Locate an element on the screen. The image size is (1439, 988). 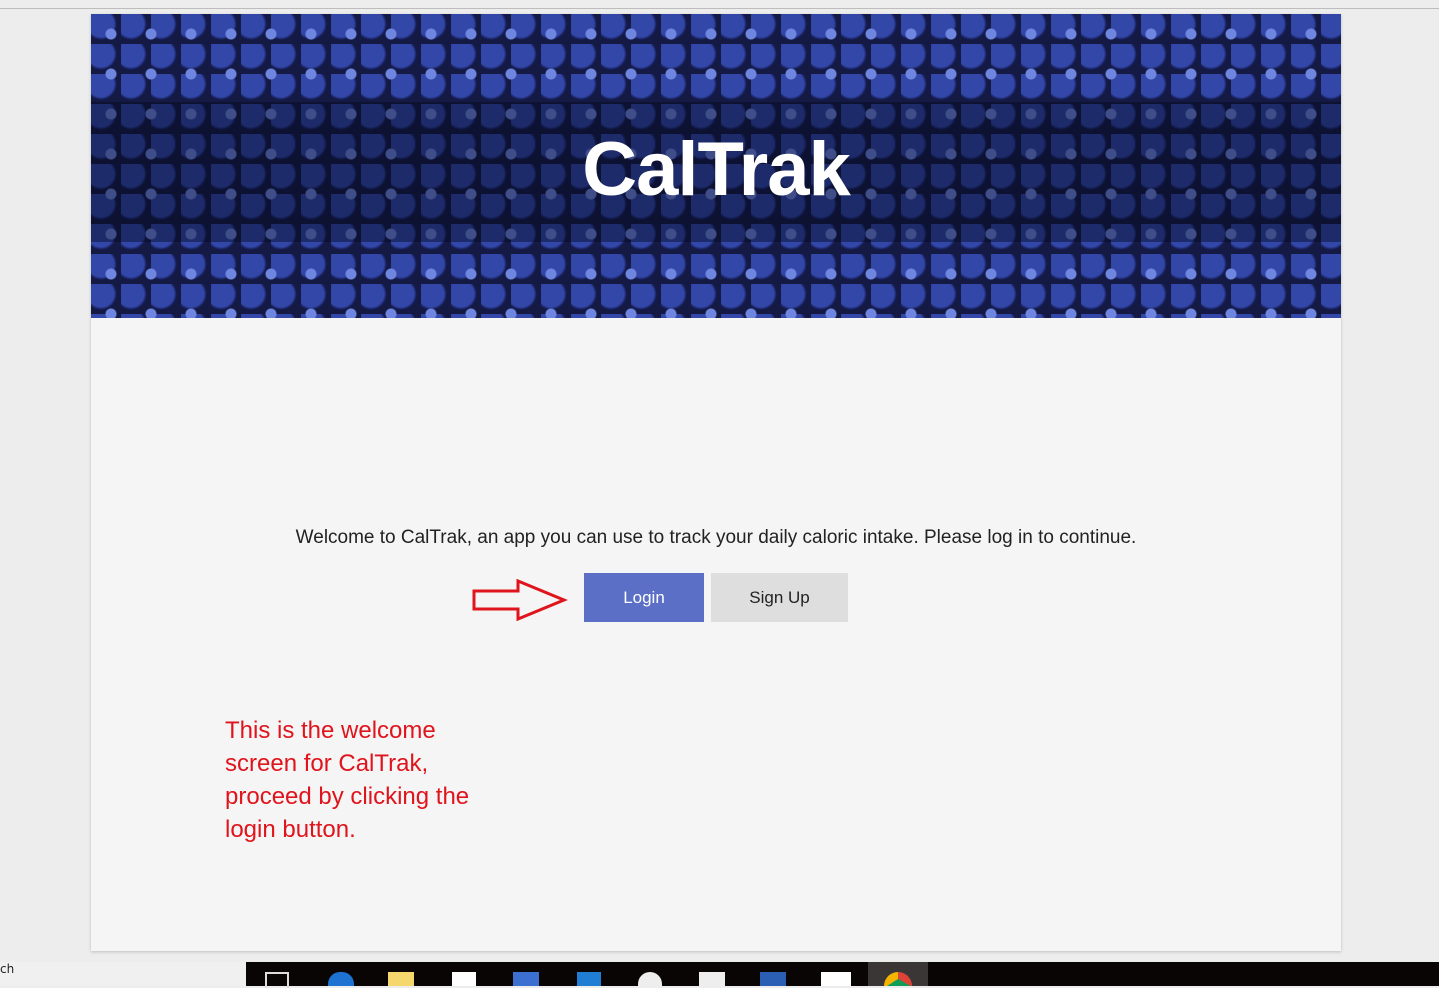
edge-icon is located at coordinates (341, 979).